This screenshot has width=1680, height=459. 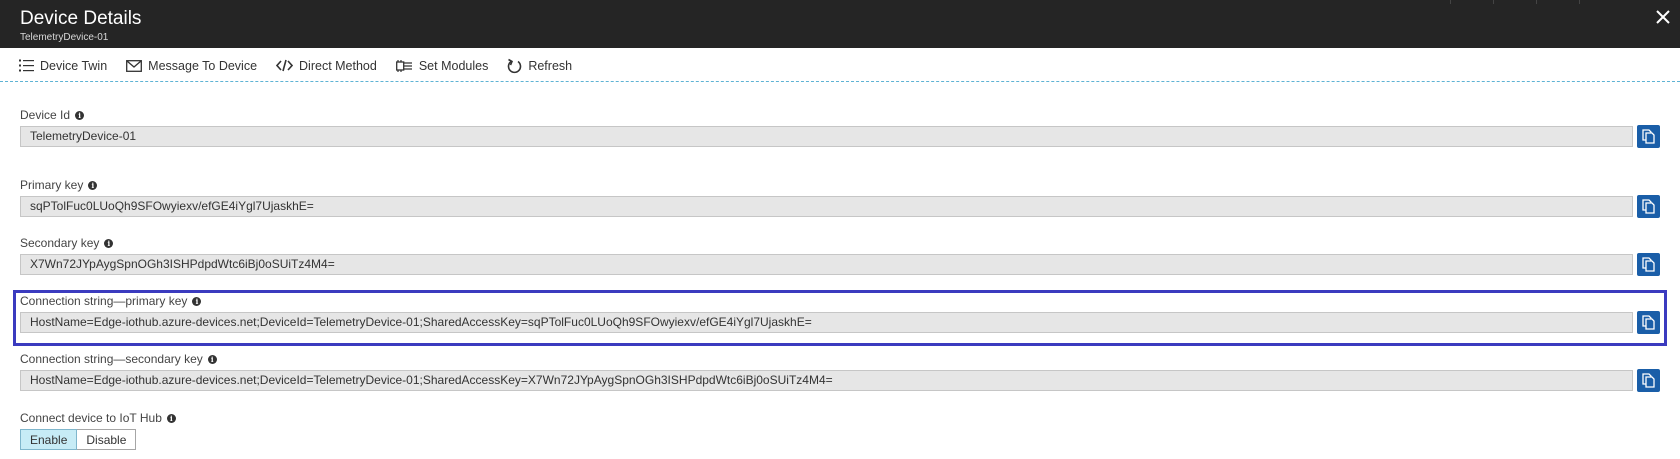 I want to click on device-id-field: TelemetryDevice-01, so click(x=826, y=136).